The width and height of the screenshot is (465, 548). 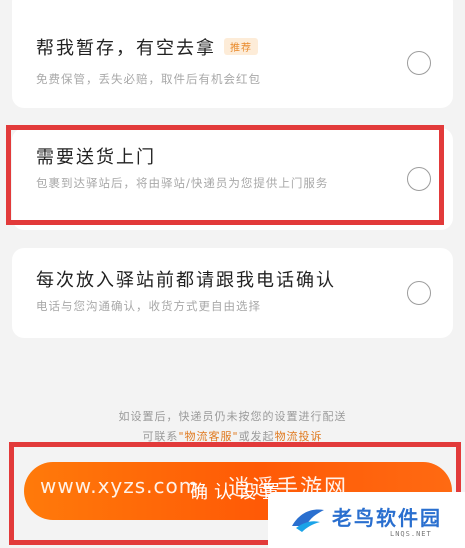 I want to click on option-title: 帮我暂存，有空去拿 推荐, so click(x=147, y=47).